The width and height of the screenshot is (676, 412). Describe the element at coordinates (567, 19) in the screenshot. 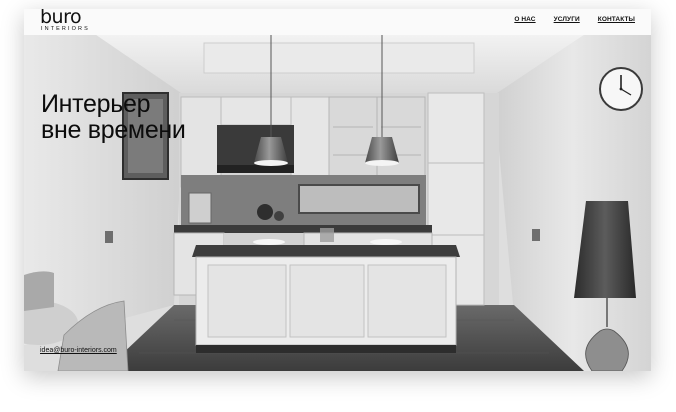

I see `nav-link-services: УСЛУГИ` at that location.